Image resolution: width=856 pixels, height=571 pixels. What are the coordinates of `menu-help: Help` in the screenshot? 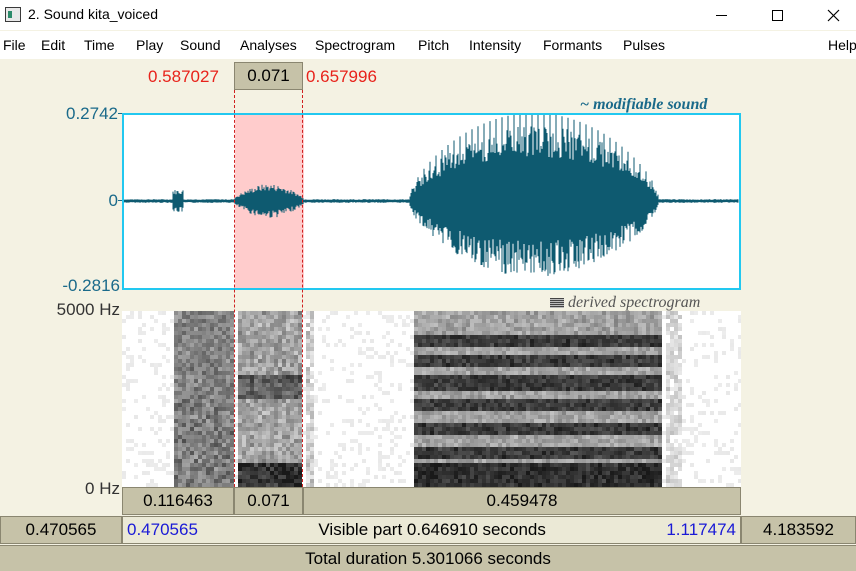 It's located at (842, 45).